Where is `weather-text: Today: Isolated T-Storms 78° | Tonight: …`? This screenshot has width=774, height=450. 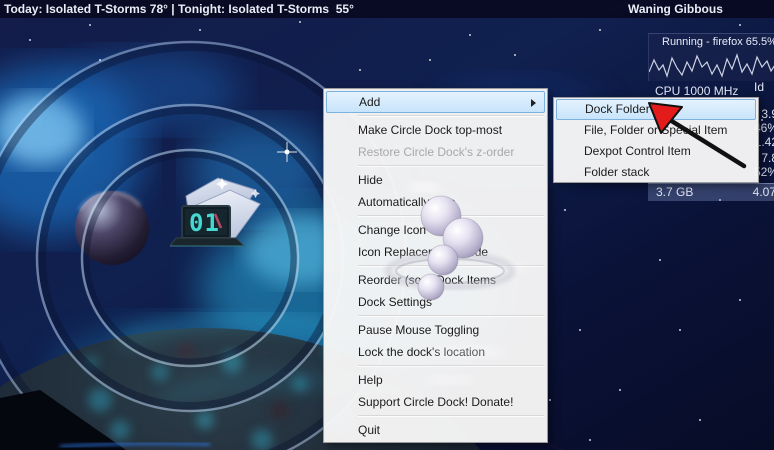 weather-text: Today: Isolated T-Storms 78° | Tonight: … is located at coordinates (179, 9).